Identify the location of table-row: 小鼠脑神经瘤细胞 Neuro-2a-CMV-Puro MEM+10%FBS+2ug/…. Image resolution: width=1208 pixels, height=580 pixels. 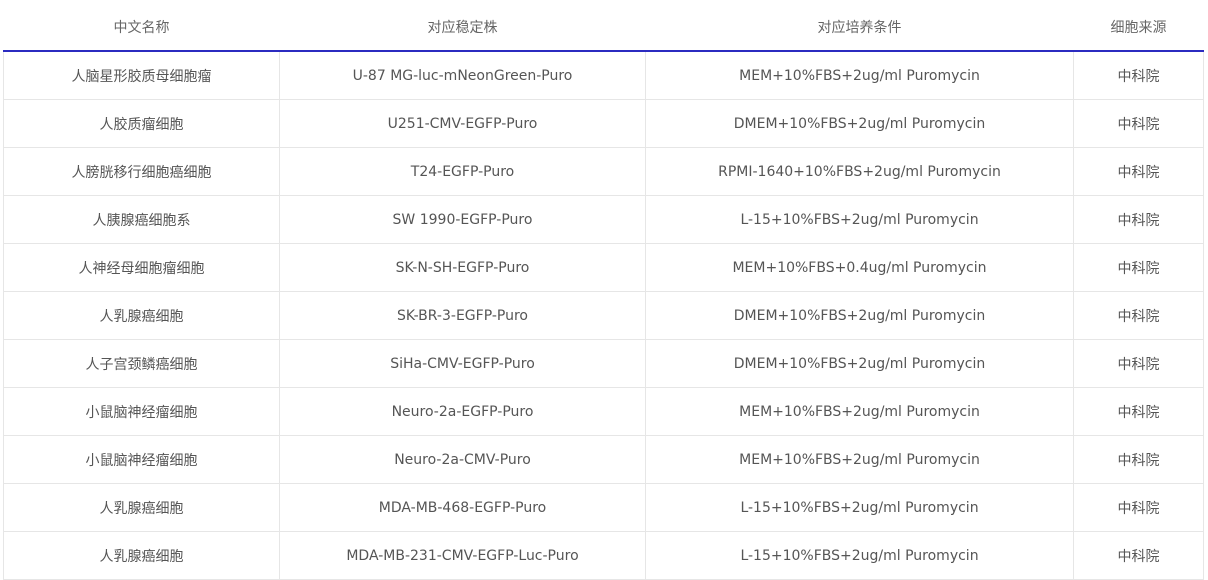
(603, 459).